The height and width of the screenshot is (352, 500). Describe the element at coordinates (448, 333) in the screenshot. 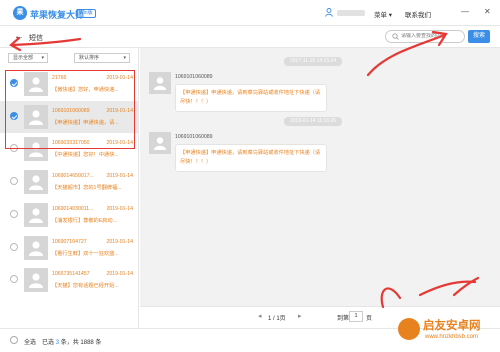

I see `watermark: 启友安卓网 www.hnzkhbsb.com` at that location.